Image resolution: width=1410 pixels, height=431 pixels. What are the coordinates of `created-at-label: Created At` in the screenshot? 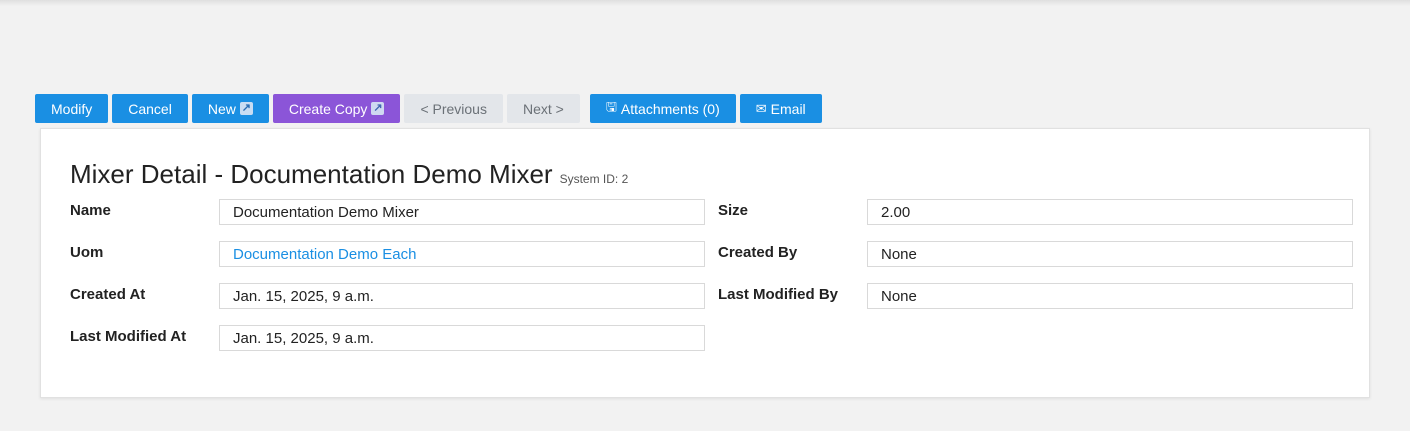 It's located at (108, 294).